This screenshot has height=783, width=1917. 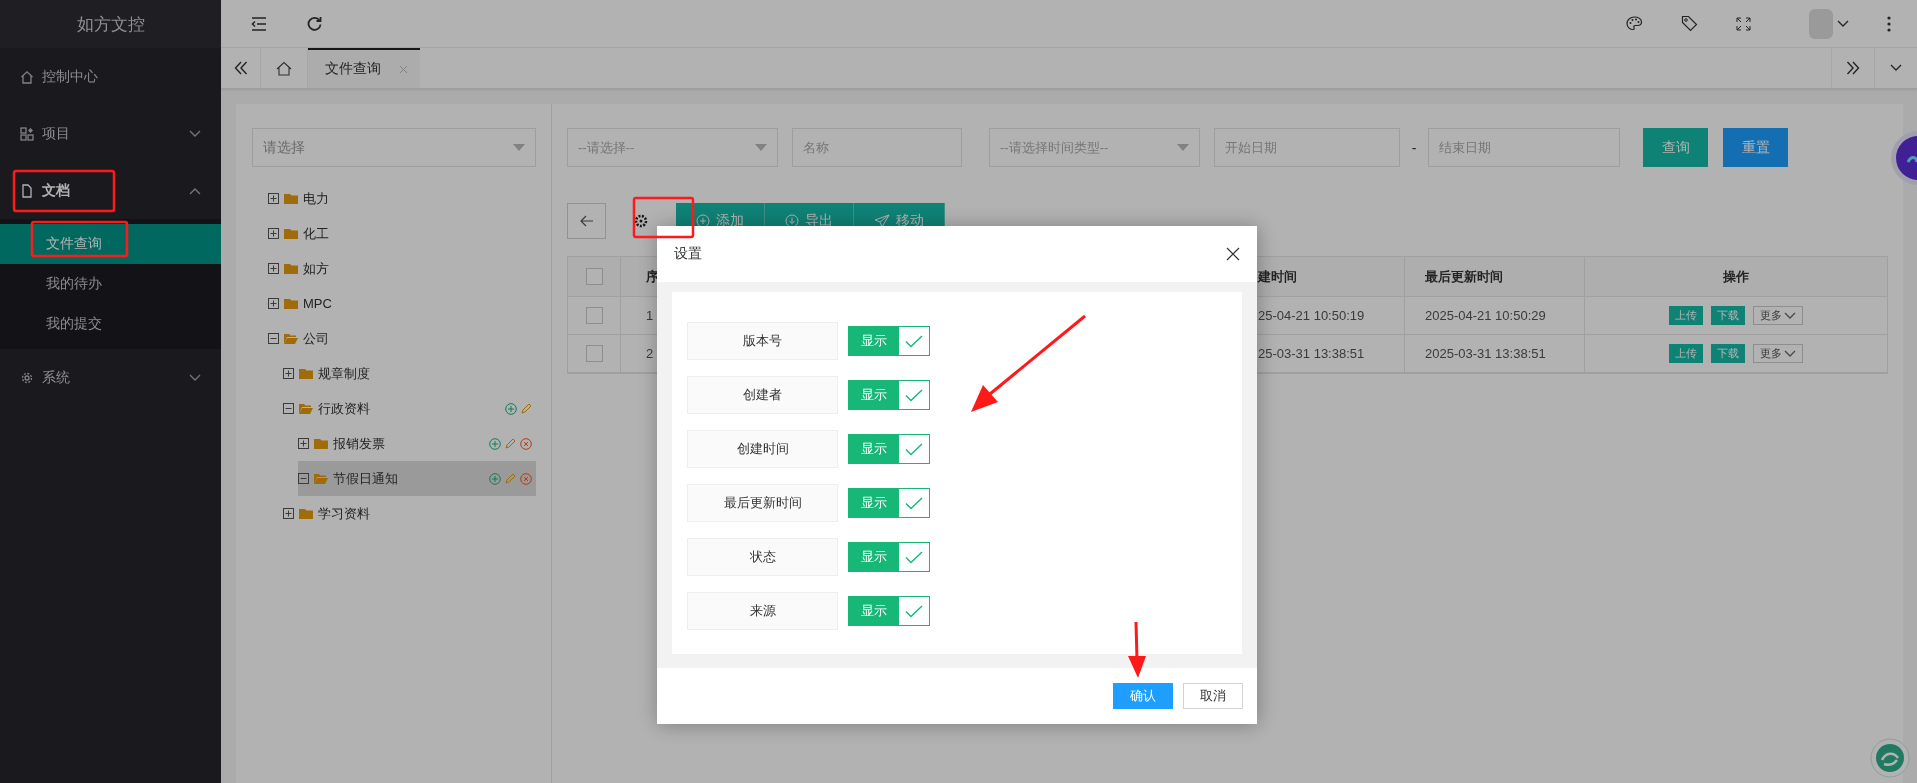 What do you see at coordinates (259, 23) in the screenshot?
I see `menu-fold-icon` at bounding box center [259, 23].